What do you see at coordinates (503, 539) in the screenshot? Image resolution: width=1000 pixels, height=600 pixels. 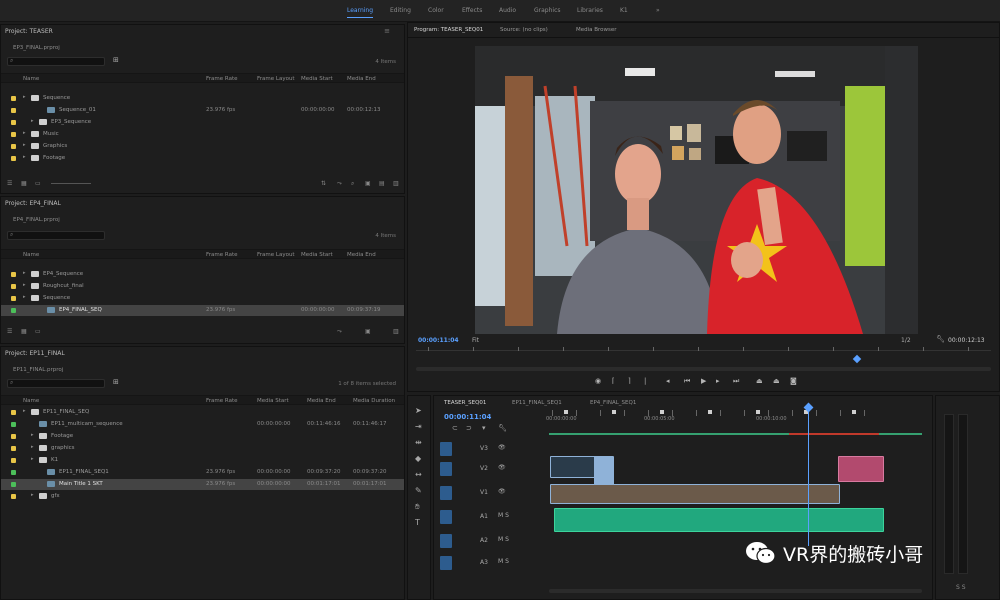 I see `mute-solo-icon: M S` at bounding box center [503, 539].